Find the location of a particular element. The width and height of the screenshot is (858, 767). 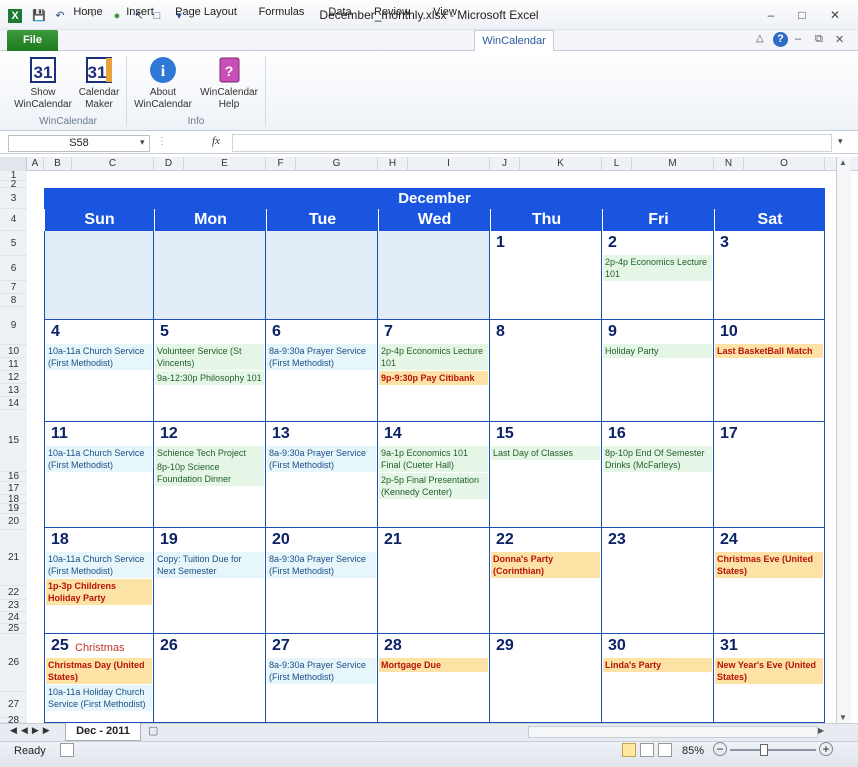

calendar-day-cell: 19 Copy: Tuition Due for Next Semester is located at coordinates (210, 581).